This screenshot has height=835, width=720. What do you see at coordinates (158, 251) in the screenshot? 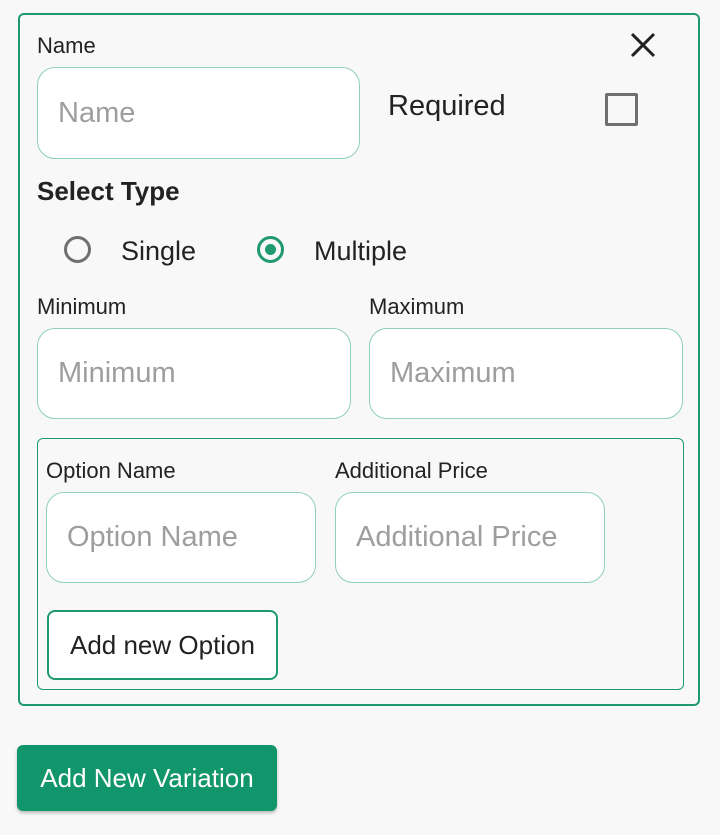
I see `radio-single-label: Single` at bounding box center [158, 251].